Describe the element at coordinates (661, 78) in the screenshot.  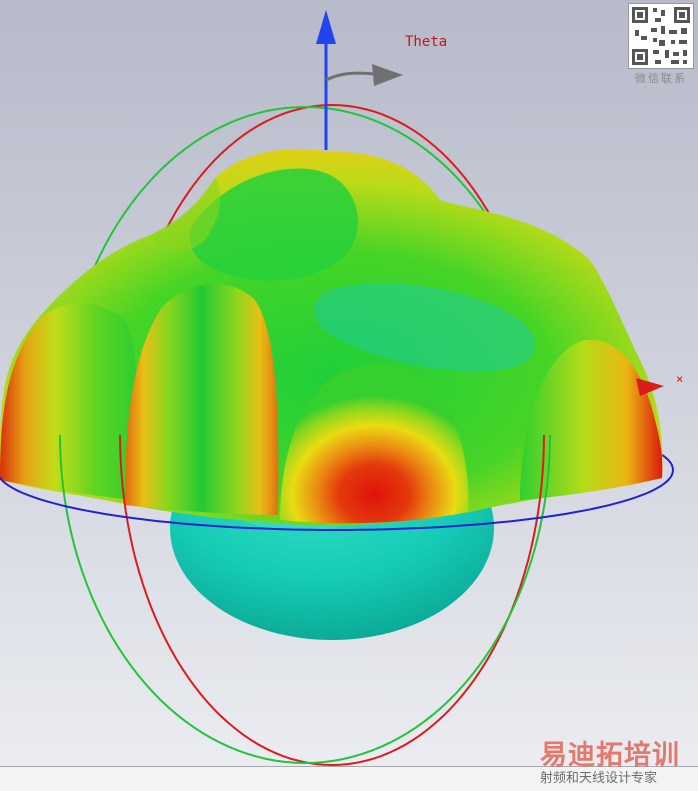
I see `qr-caption: 微信联系` at that location.